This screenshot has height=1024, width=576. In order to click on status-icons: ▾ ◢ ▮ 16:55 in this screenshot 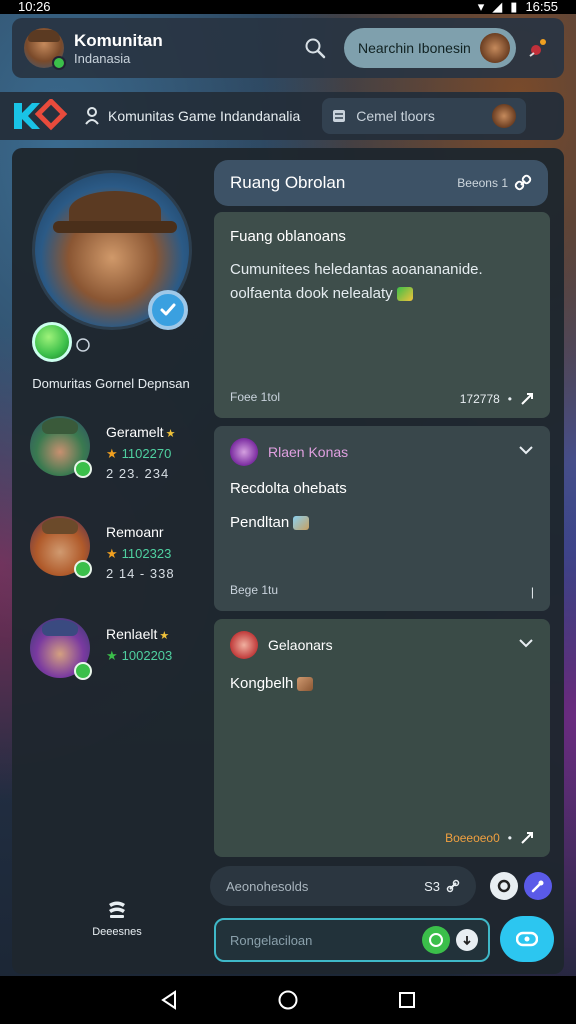, I will do `click(518, 7)`.